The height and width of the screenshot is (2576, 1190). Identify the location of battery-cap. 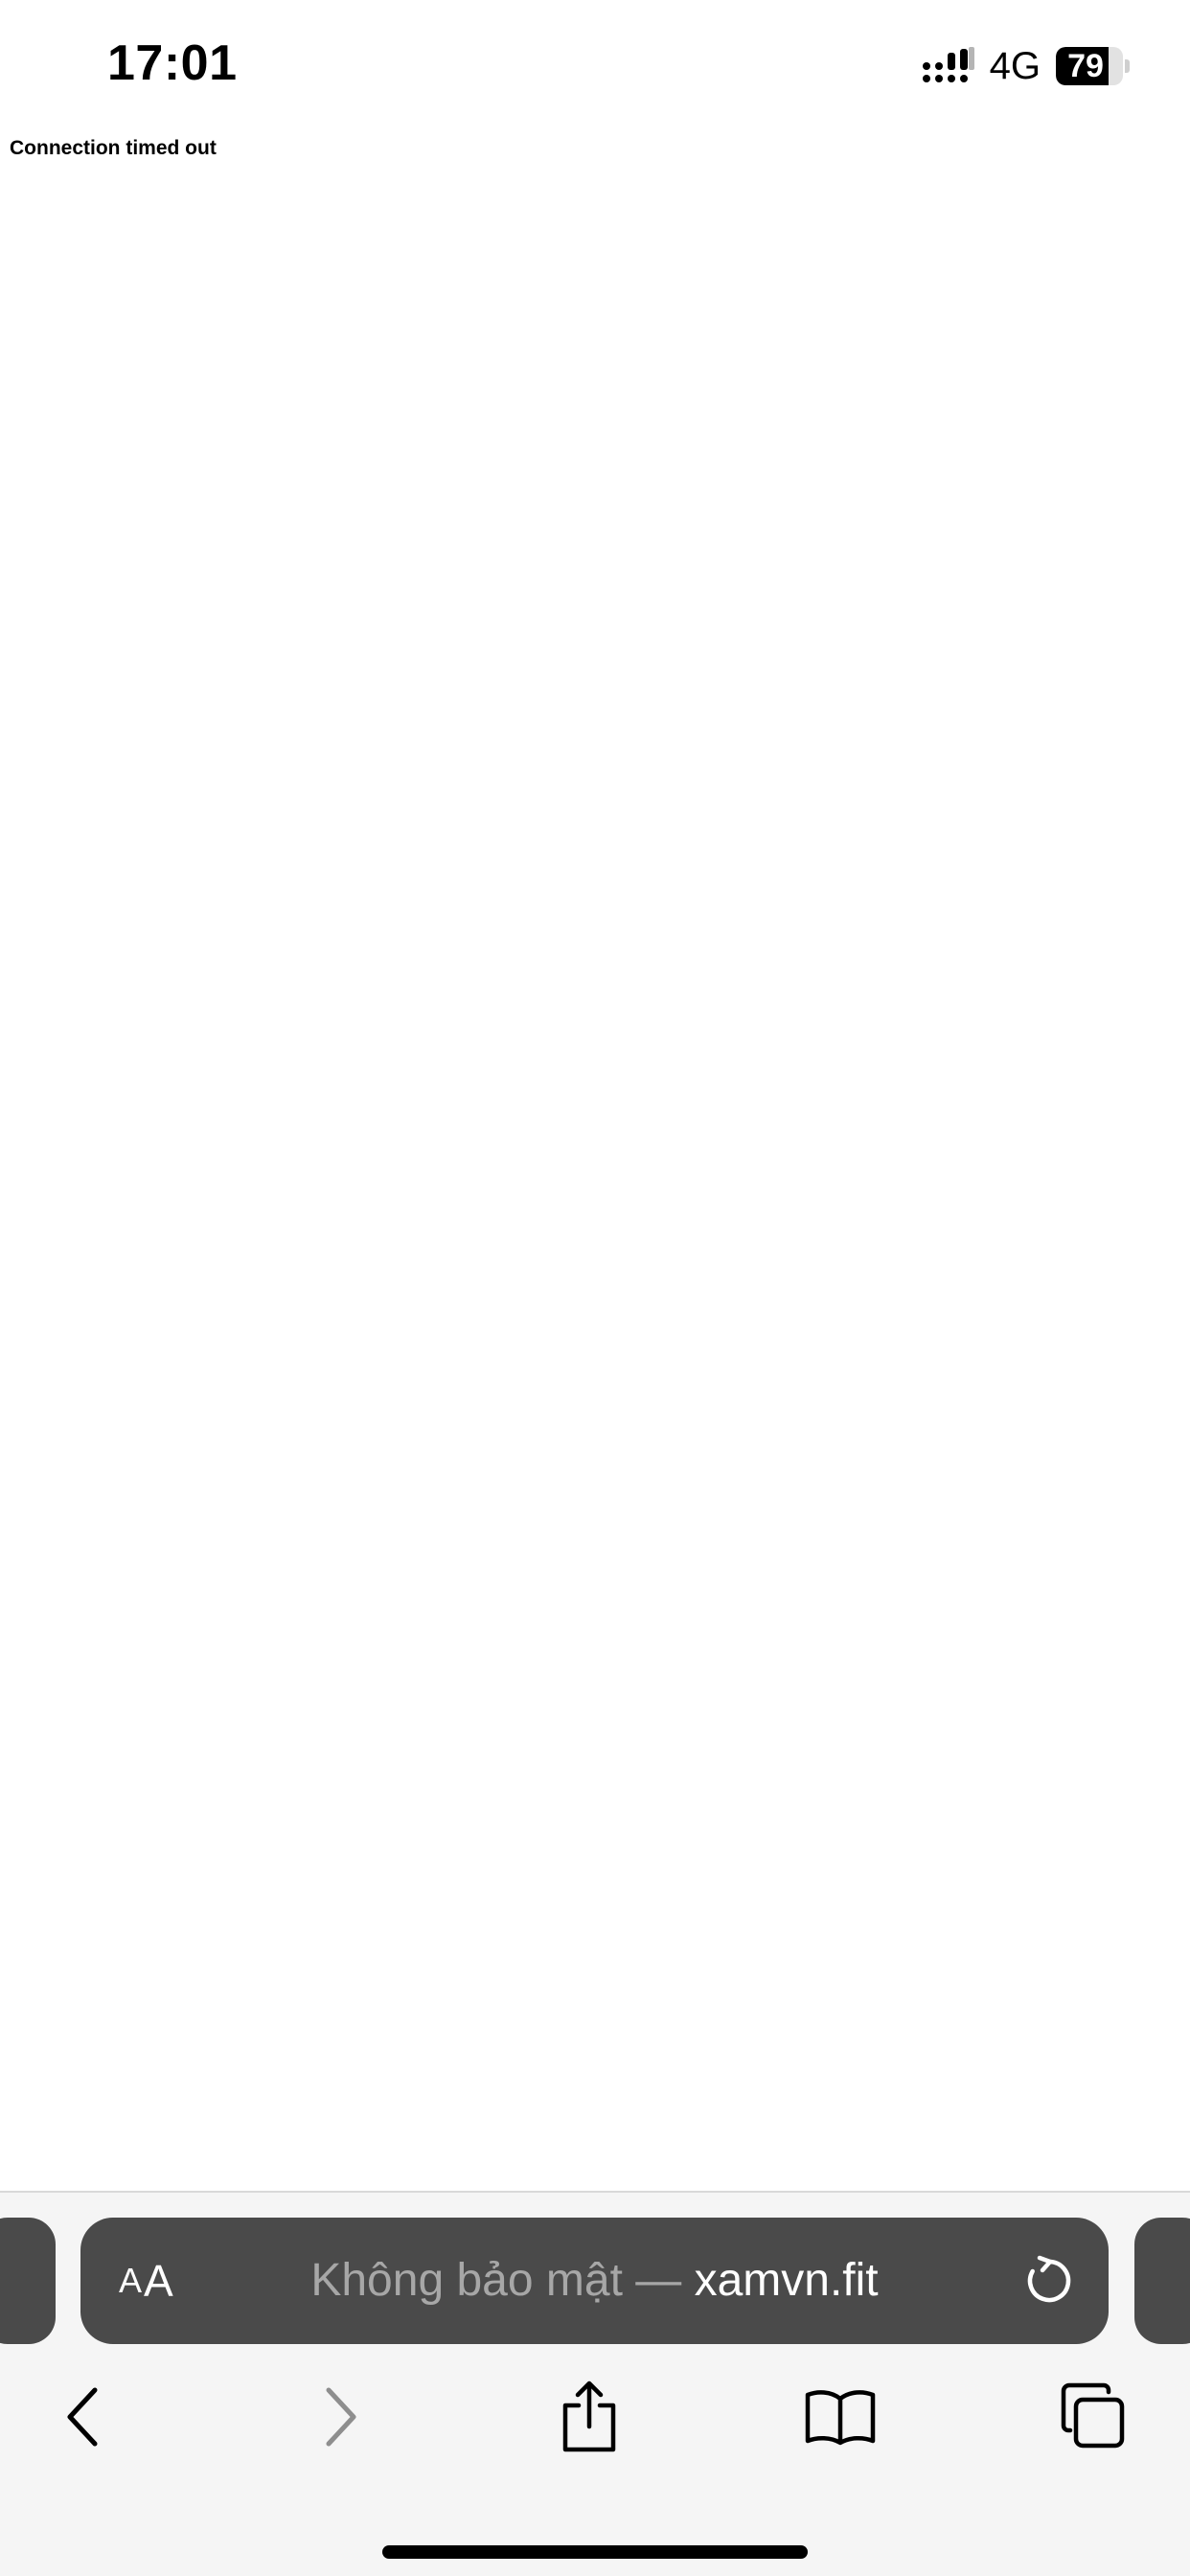
(1128, 66).